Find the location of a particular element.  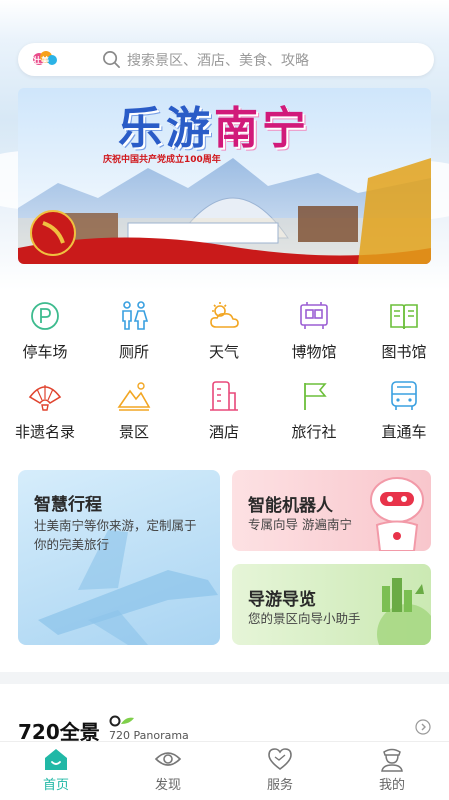

service-label: 景区 is located at coordinates (133, 432).